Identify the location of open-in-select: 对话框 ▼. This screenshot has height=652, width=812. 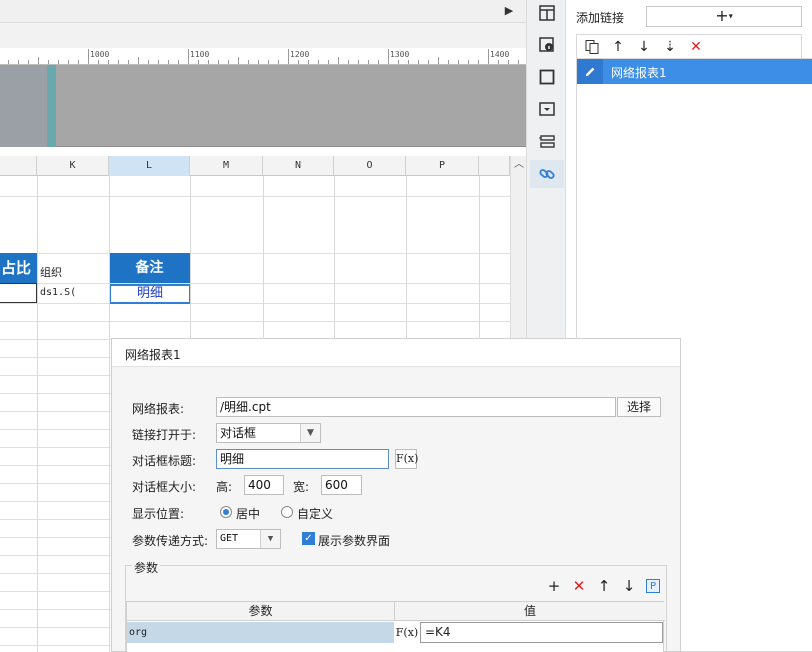
(268, 433).